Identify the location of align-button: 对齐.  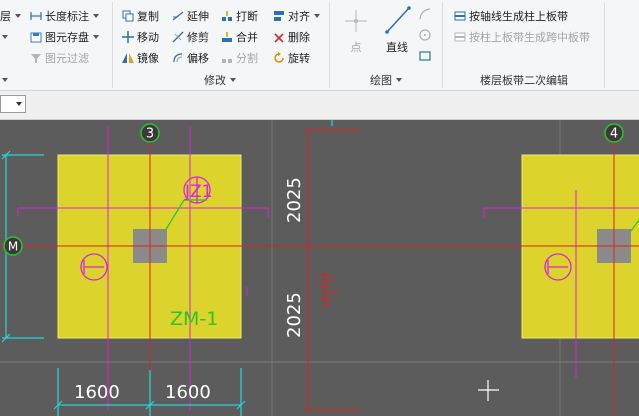
(296, 16).